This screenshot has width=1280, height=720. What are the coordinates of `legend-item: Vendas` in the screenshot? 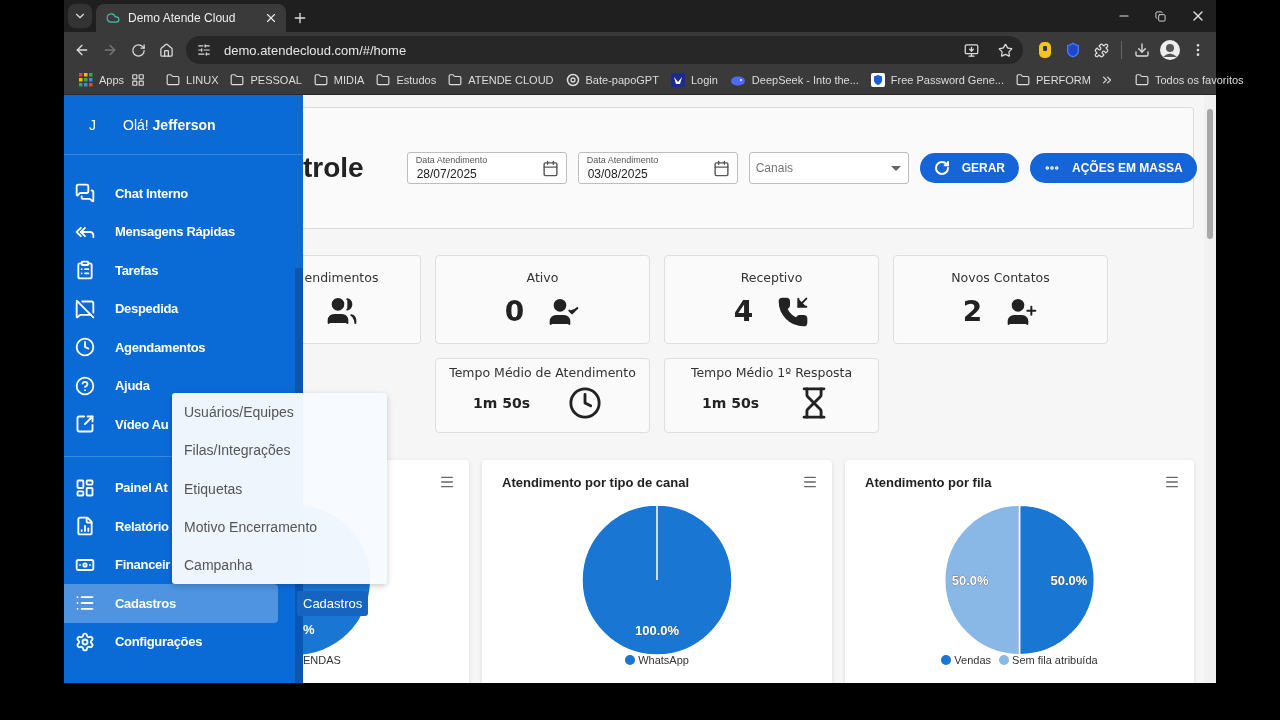 It's located at (966, 660).